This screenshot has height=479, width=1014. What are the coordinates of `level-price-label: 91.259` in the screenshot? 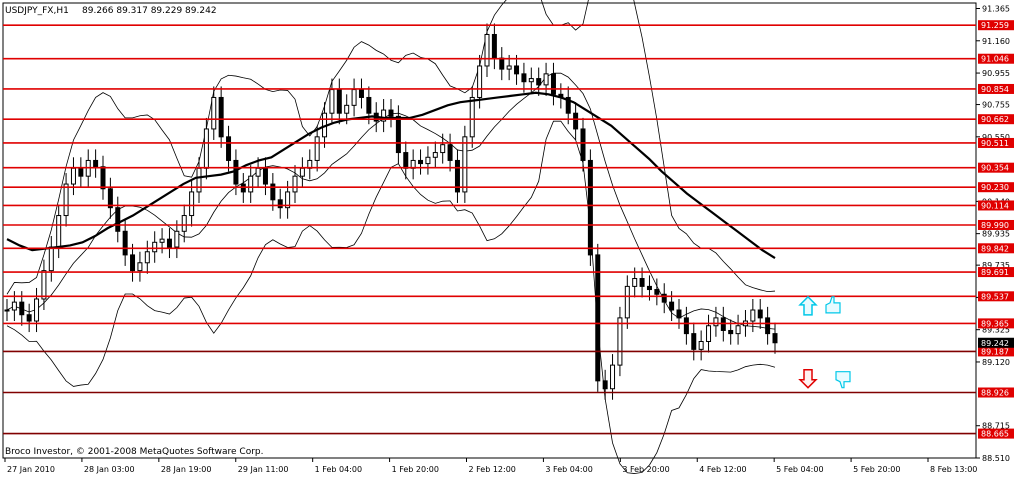 It's located at (995, 25).